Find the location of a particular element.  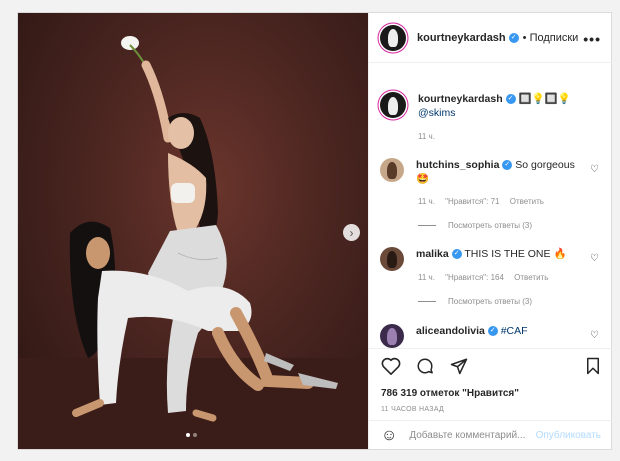

comment-text: THIS IS THE ONE is located at coordinates (507, 254).